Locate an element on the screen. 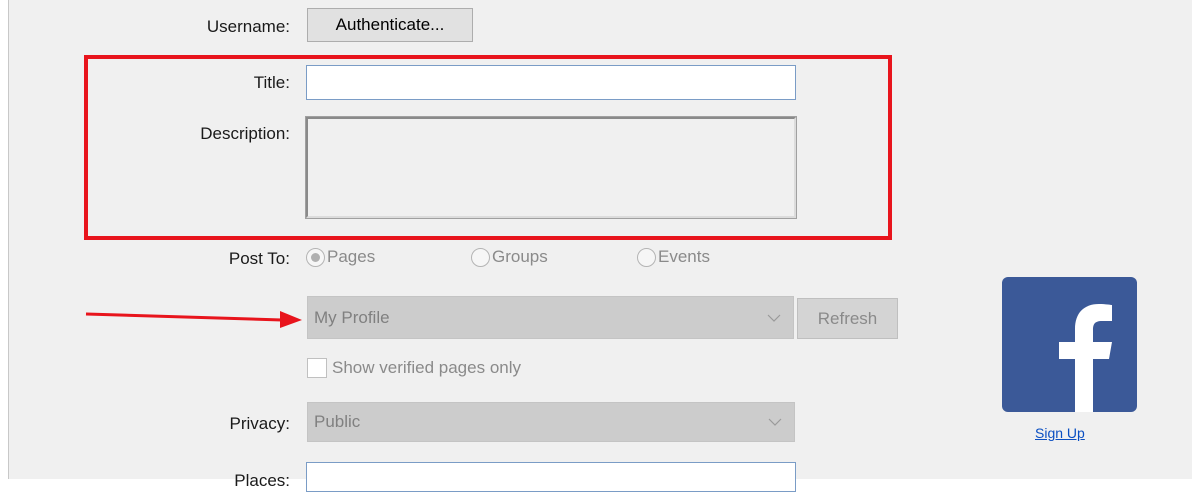  privacy-label: Privacy: is located at coordinates (259, 423).